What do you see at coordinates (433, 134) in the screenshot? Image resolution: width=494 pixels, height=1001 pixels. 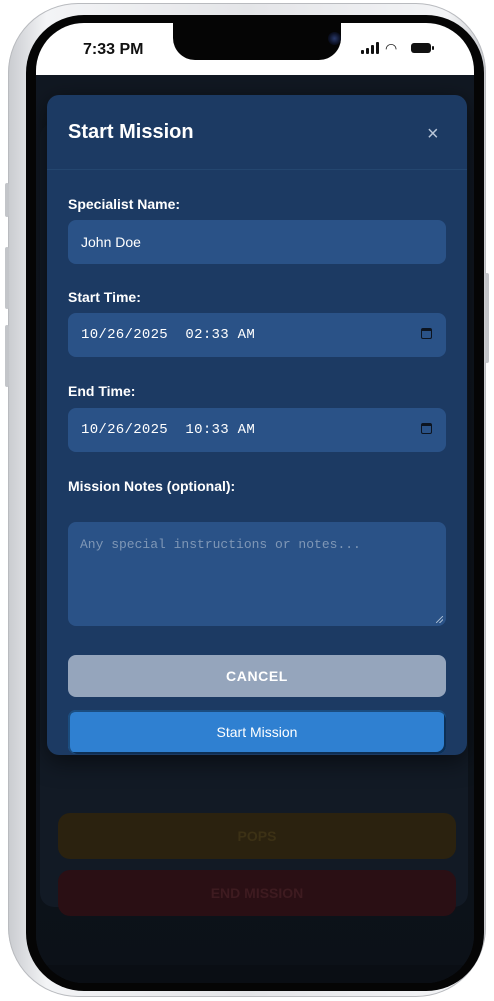 I see `close-icon: ×` at bounding box center [433, 134].